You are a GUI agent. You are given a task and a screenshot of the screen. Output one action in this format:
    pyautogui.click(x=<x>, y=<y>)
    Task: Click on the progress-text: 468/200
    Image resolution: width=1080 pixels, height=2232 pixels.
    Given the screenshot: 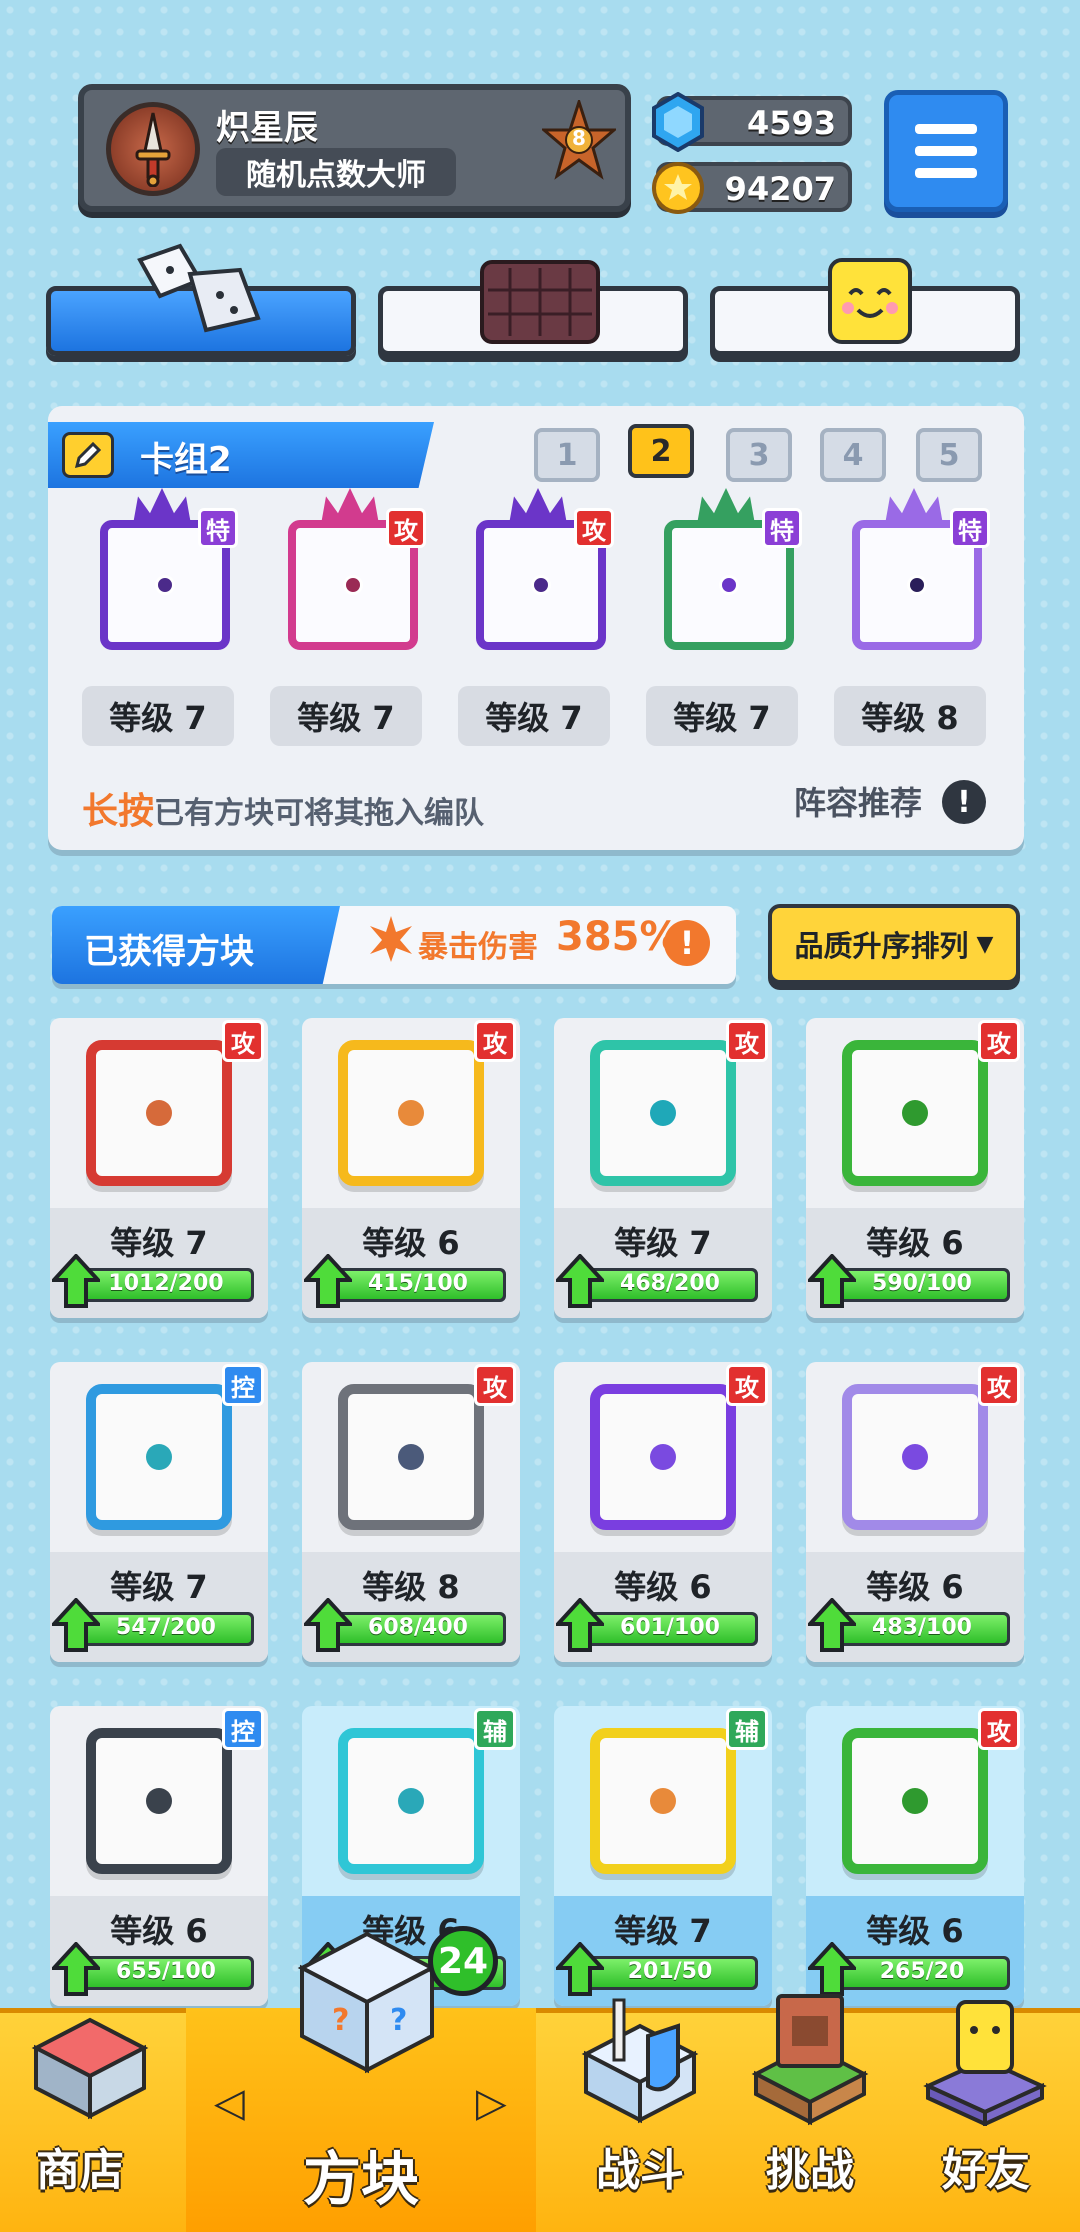 What is the action you would take?
    pyautogui.click(x=670, y=1283)
    